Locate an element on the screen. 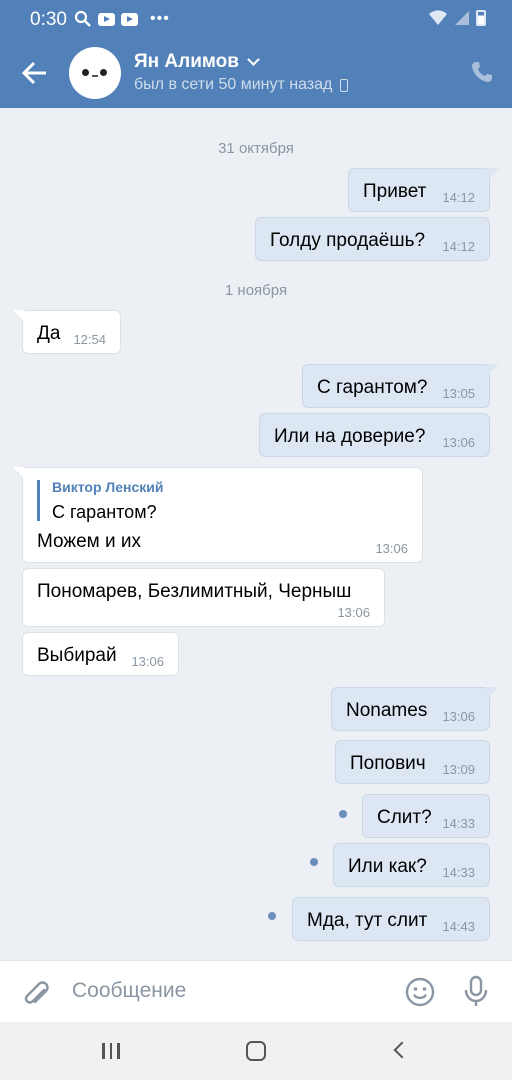  message-incoming: Выбирай 13:06 is located at coordinates (100, 654).